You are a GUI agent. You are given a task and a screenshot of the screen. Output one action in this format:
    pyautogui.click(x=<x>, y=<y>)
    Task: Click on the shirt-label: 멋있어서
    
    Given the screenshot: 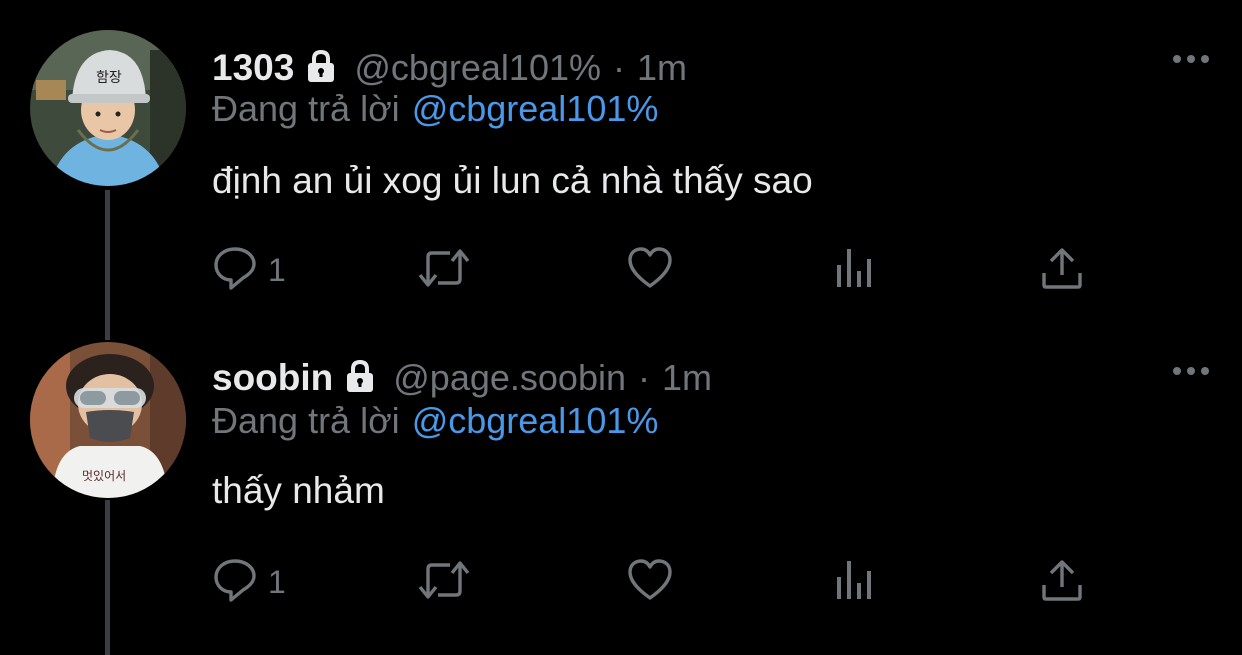 What is the action you would take?
    pyautogui.click(x=104, y=476)
    